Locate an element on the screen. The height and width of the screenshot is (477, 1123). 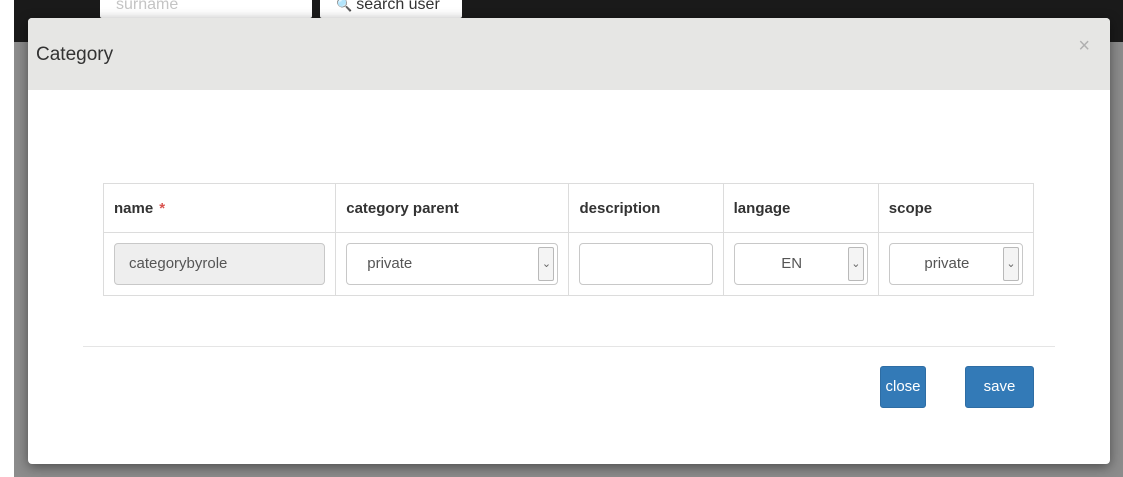
required-marker: * is located at coordinates (162, 208).